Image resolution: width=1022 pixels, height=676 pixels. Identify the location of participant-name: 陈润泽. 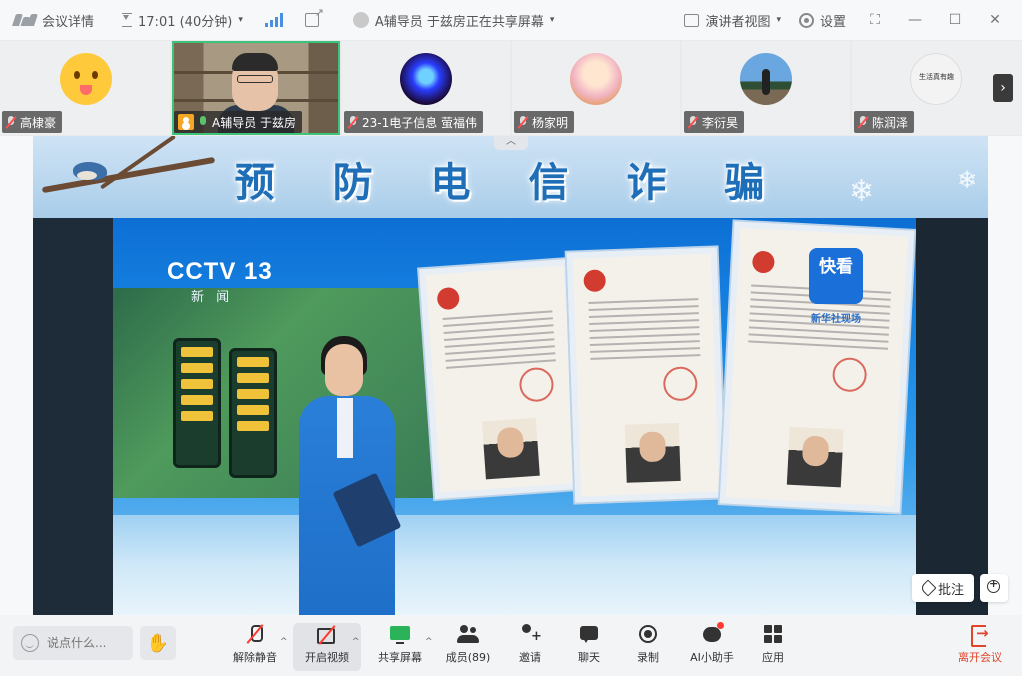
(890, 122).